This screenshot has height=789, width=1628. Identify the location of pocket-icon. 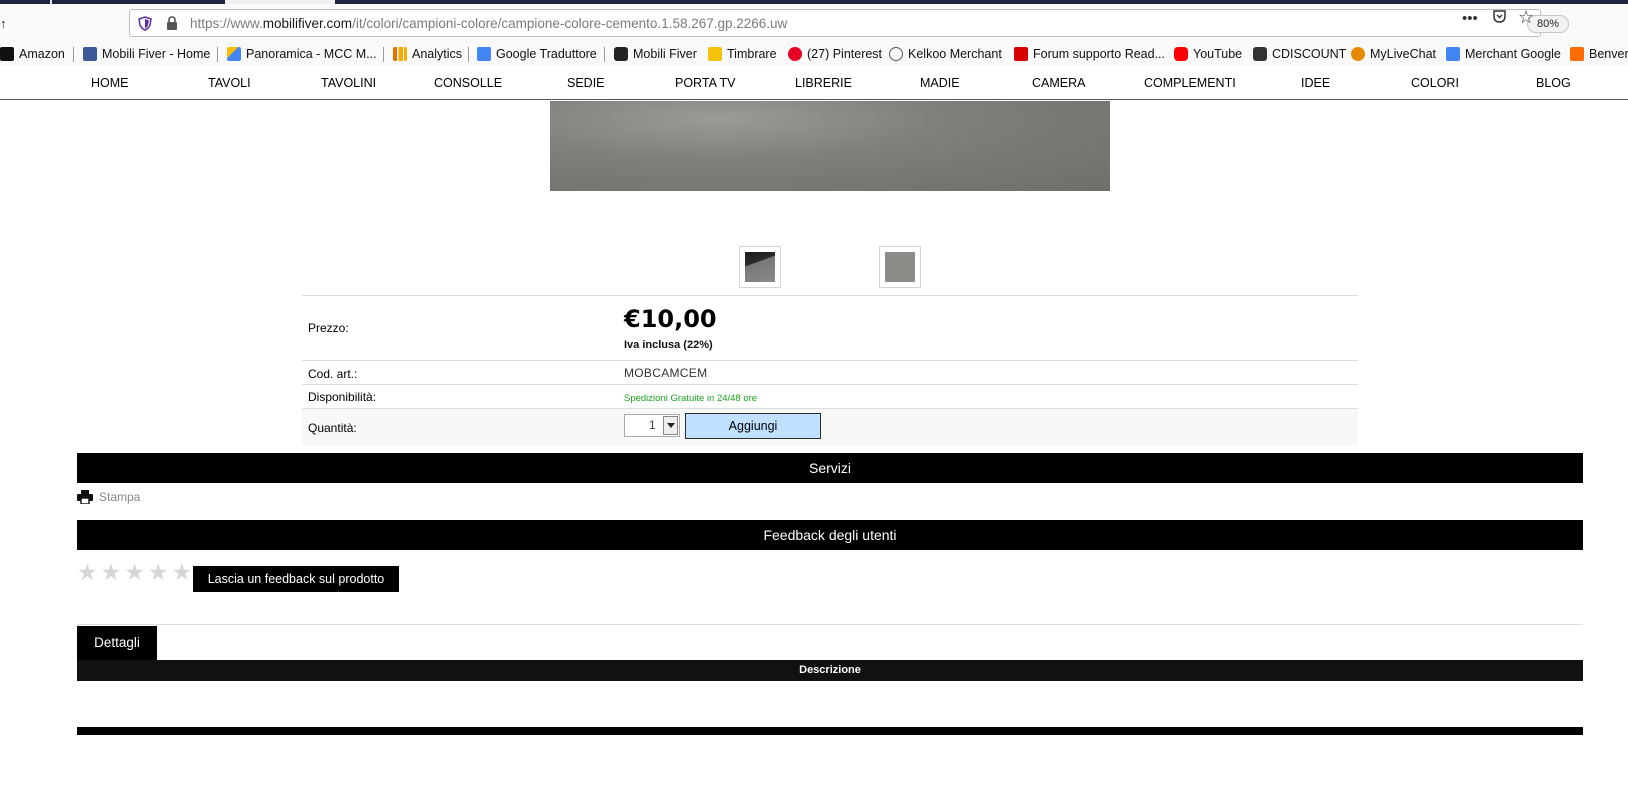
(1499, 18).